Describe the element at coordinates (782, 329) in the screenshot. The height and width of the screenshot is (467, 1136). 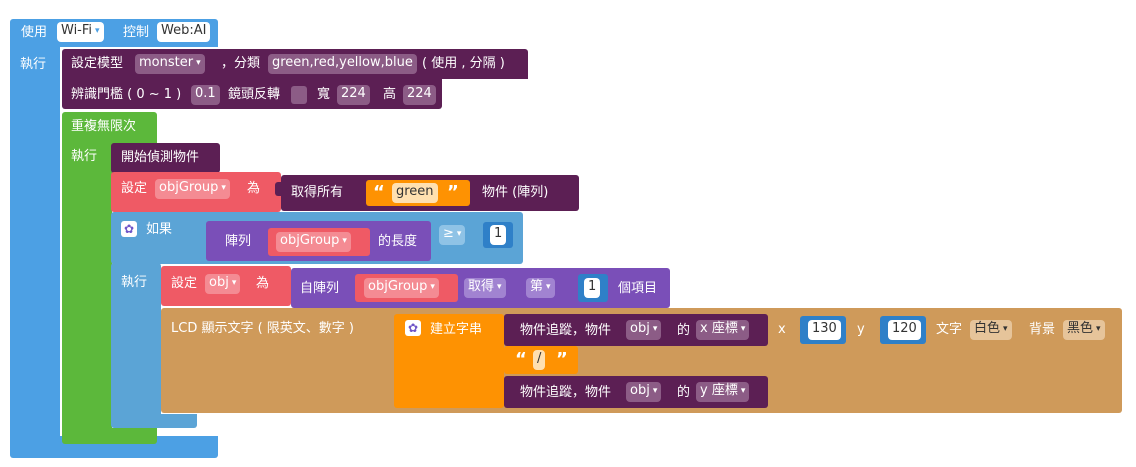
I see `x-label: x` at that location.